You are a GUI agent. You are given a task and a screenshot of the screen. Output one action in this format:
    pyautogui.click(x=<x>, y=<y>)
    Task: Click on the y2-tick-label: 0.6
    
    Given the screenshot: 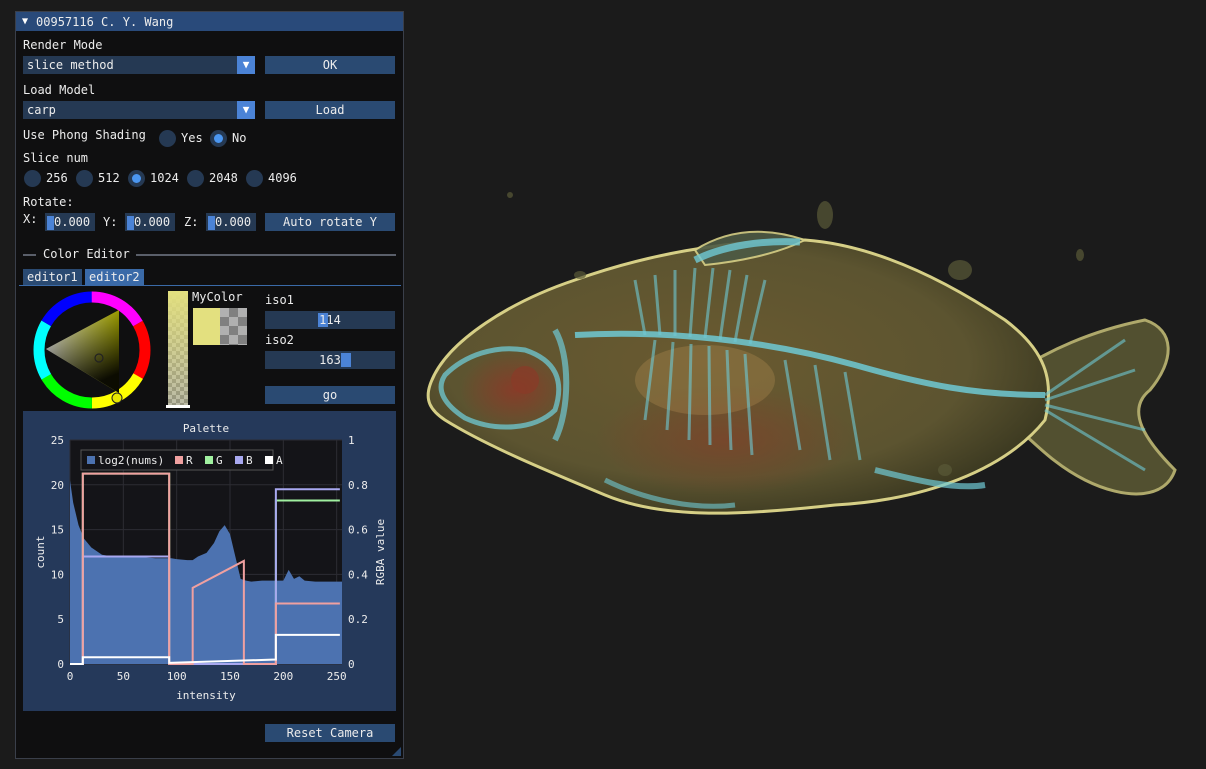 What is the action you would take?
    pyautogui.click(x=358, y=530)
    